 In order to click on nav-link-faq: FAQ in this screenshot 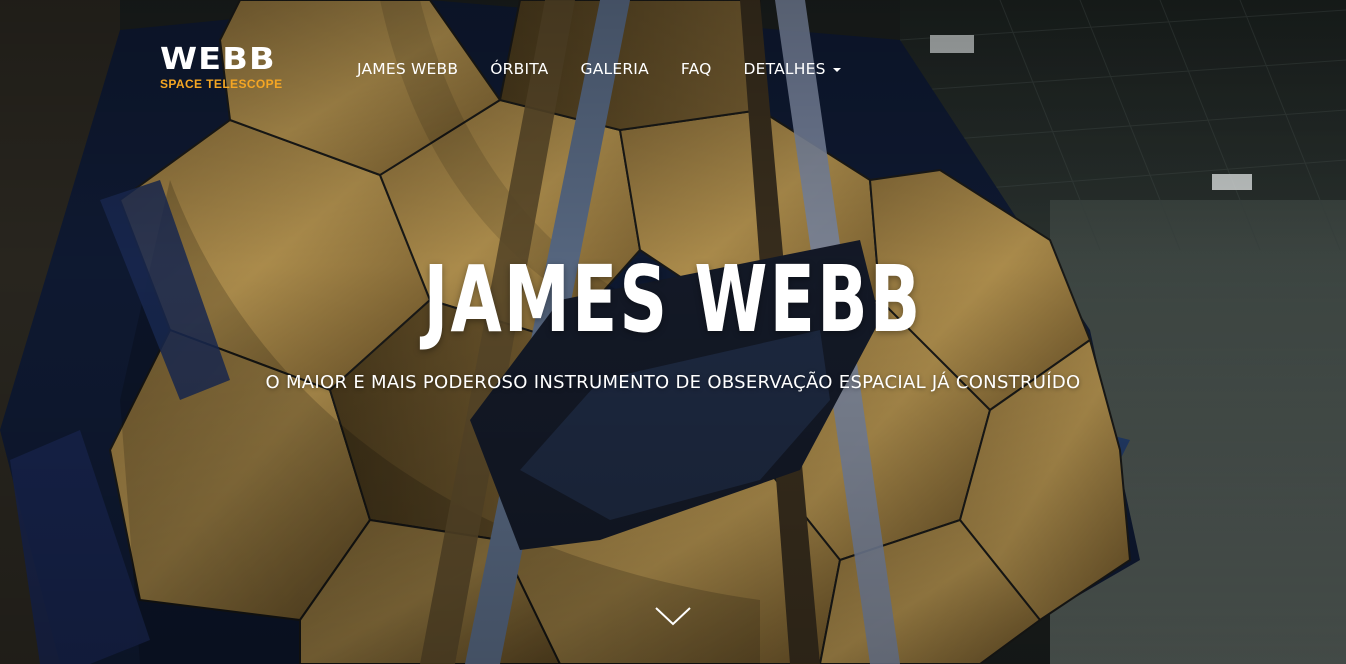, I will do `click(696, 69)`.